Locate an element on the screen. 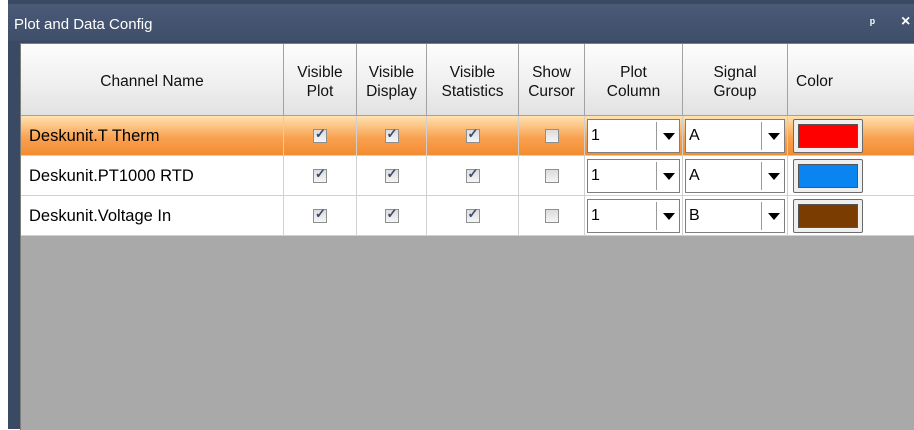 This screenshot has width=914, height=430. header-plot-column: Plot Column is located at coordinates (634, 80).